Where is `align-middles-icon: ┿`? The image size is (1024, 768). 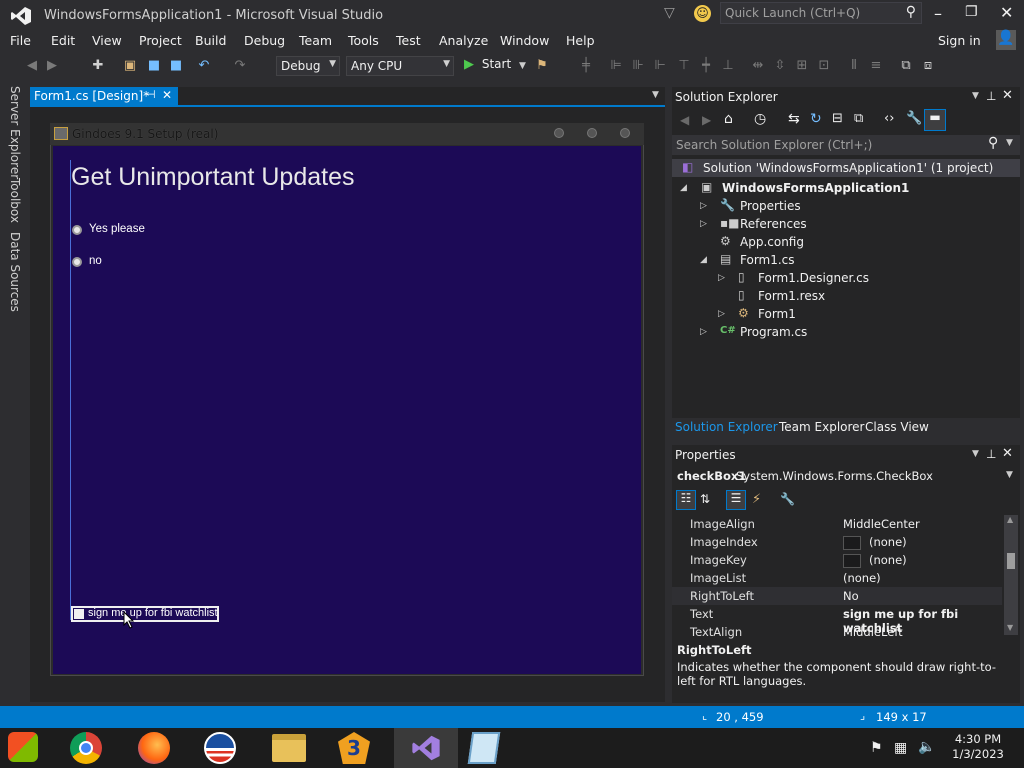
align-middles-icon: ┿ is located at coordinates (706, 66).